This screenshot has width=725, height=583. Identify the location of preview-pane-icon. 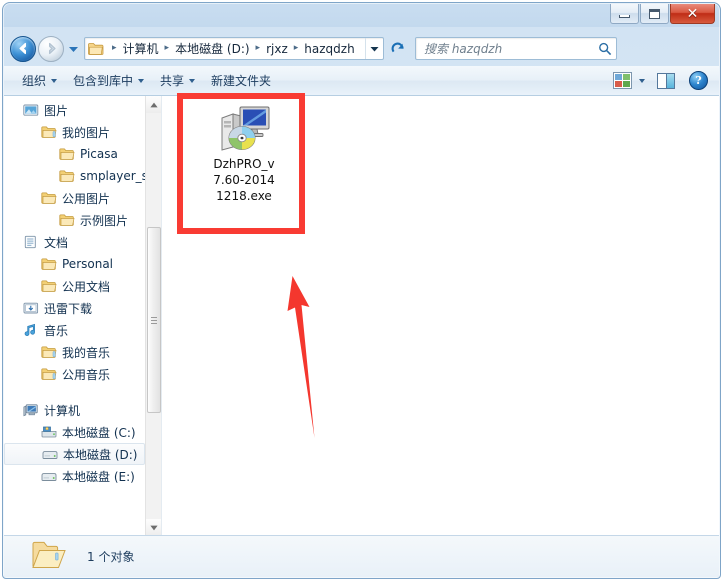
(666, 80).